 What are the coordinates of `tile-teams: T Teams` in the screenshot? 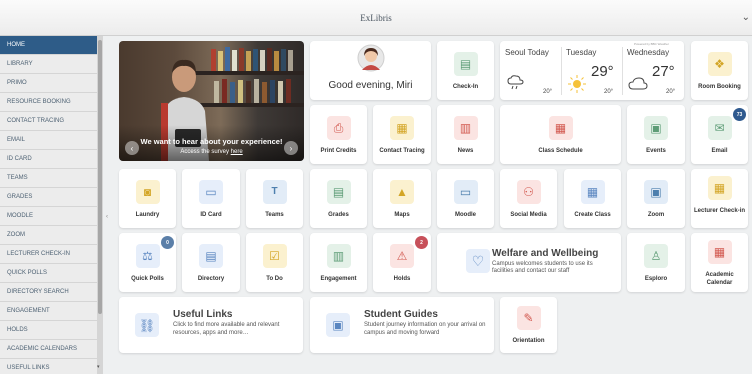 It's located at (274, 198).